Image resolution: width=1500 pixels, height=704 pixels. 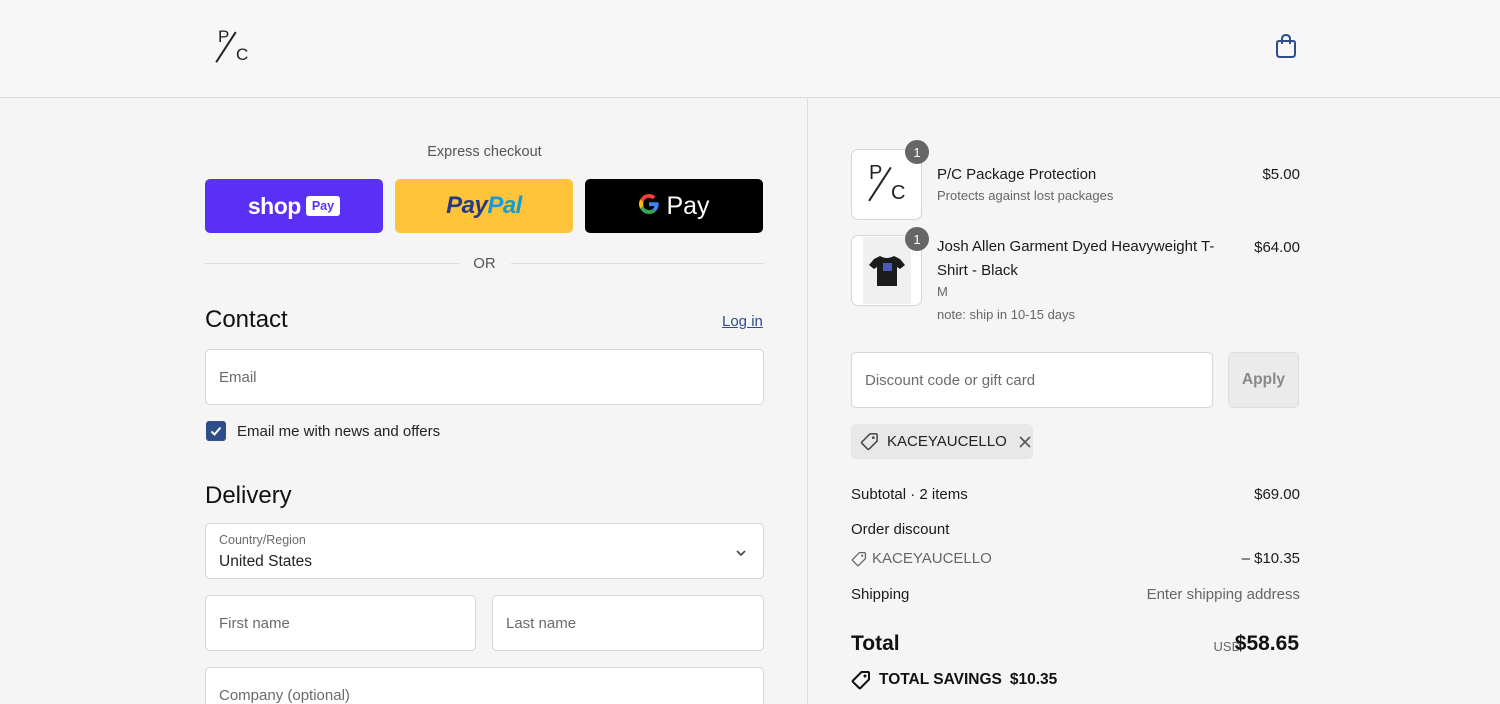 I want to click on discount-code-field, so click(x=1032, y=380).